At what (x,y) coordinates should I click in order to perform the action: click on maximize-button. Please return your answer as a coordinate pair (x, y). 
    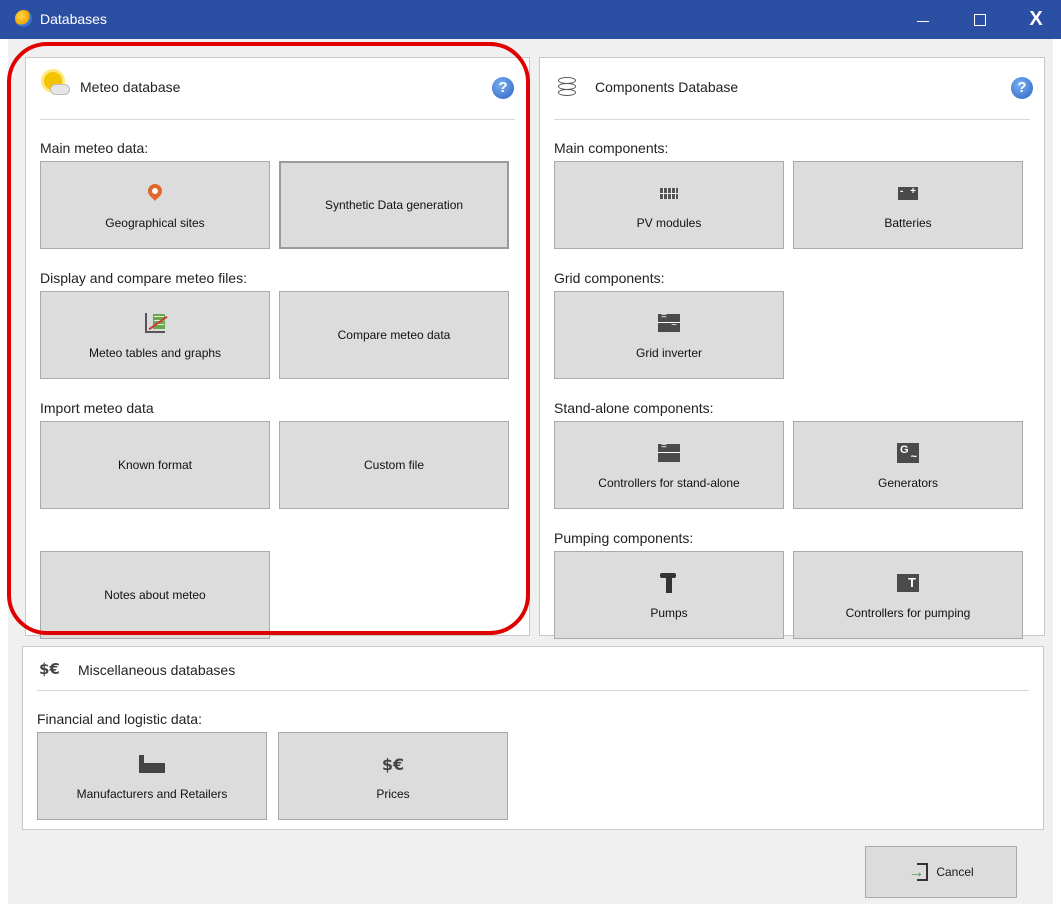
    Looking at the image, I should click on (980, 19).